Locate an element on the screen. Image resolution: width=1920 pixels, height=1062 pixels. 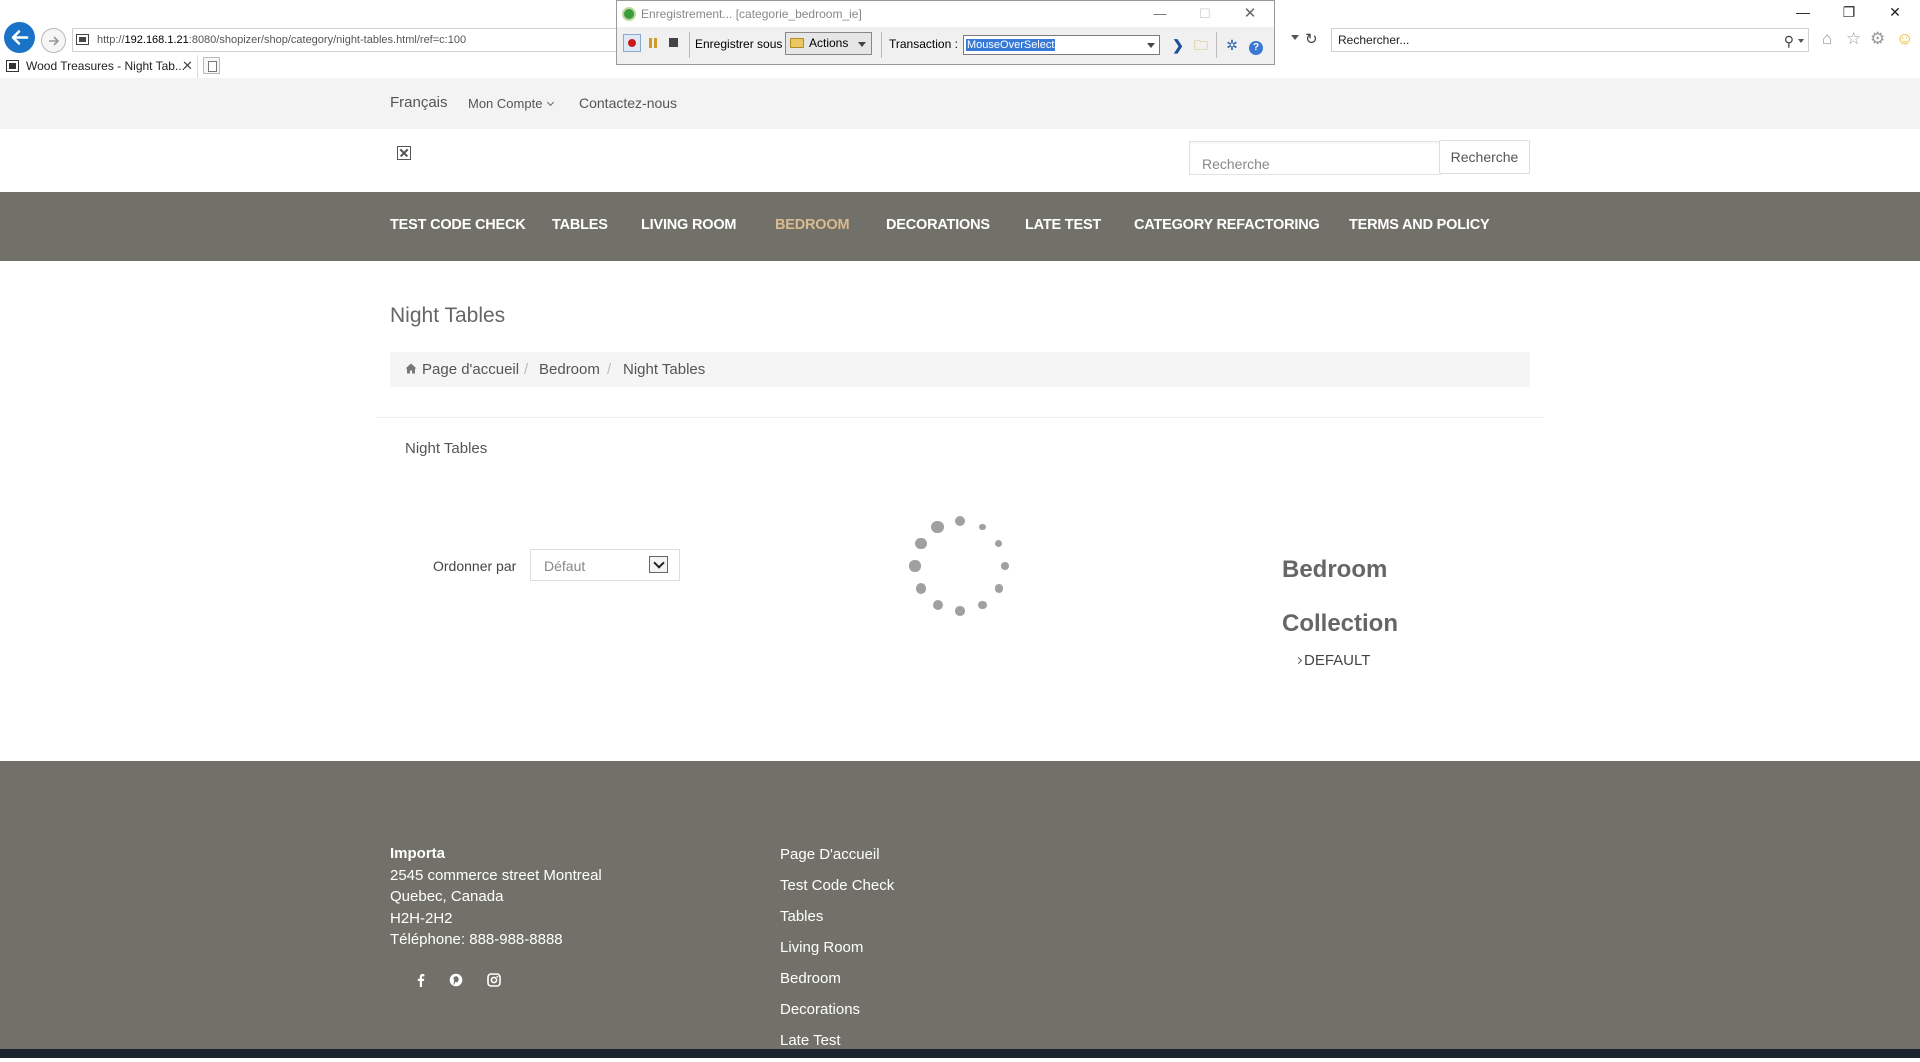
browser-tab: Wood Treasures - Night Tab... ✕ is located at coordinates (99, 66).